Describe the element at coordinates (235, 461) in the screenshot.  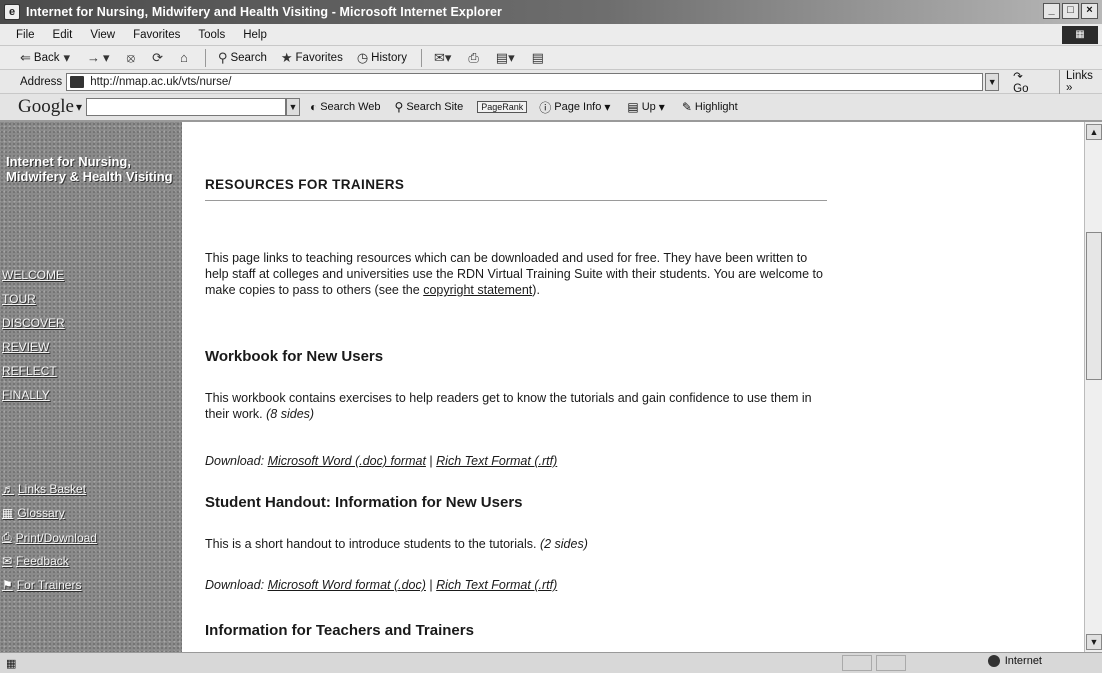
I see `download-label: Download:` at that location.